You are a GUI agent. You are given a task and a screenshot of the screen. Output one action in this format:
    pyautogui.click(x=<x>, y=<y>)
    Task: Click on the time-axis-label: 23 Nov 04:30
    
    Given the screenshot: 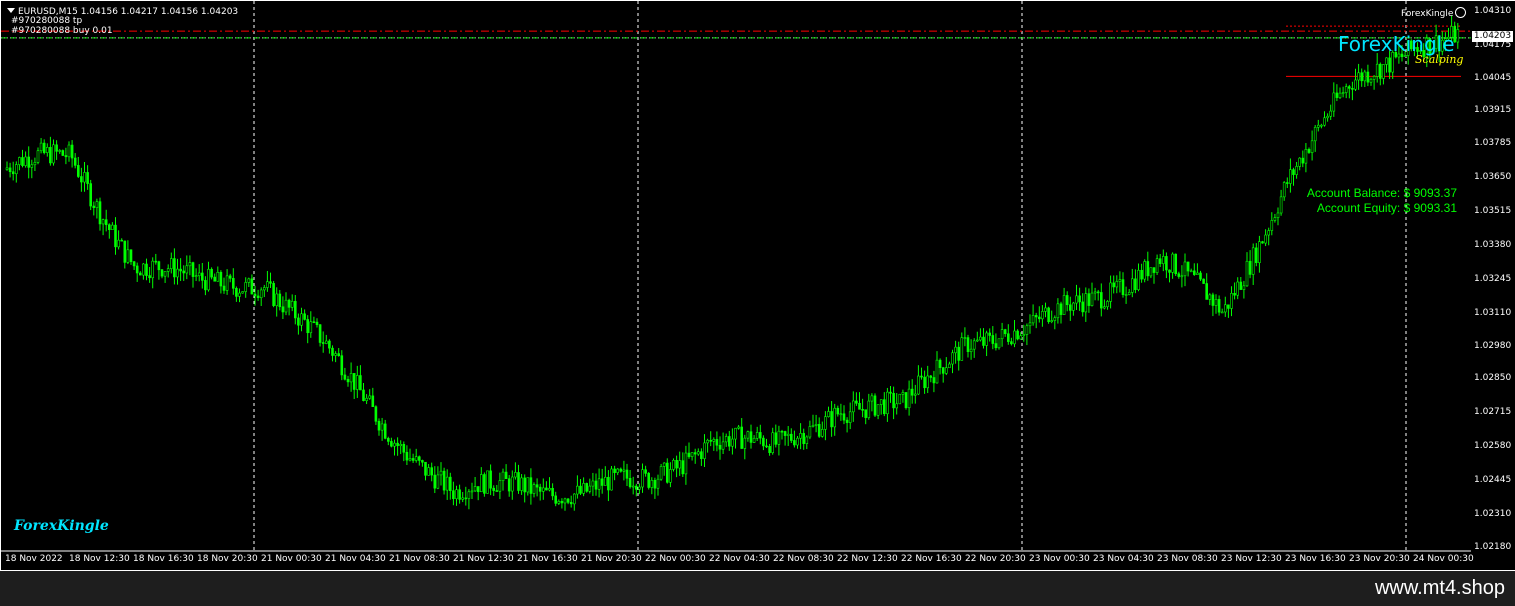 What is the action you would take?
    pyautogui.click(x=1123, y=559)
    